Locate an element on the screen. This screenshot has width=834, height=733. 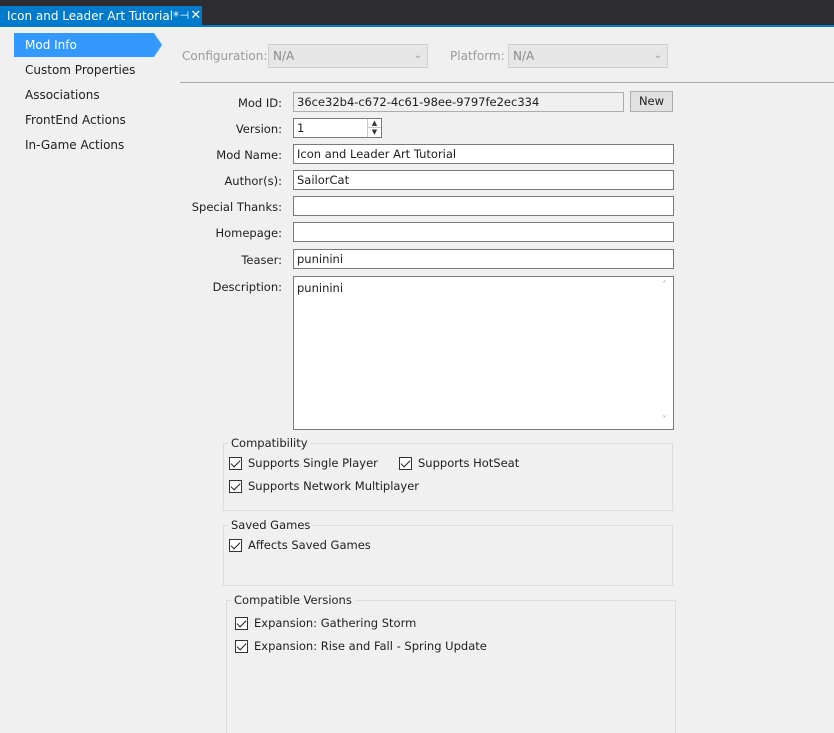
mod-id-label: Mod ID: is located at coordinates (259, 103).